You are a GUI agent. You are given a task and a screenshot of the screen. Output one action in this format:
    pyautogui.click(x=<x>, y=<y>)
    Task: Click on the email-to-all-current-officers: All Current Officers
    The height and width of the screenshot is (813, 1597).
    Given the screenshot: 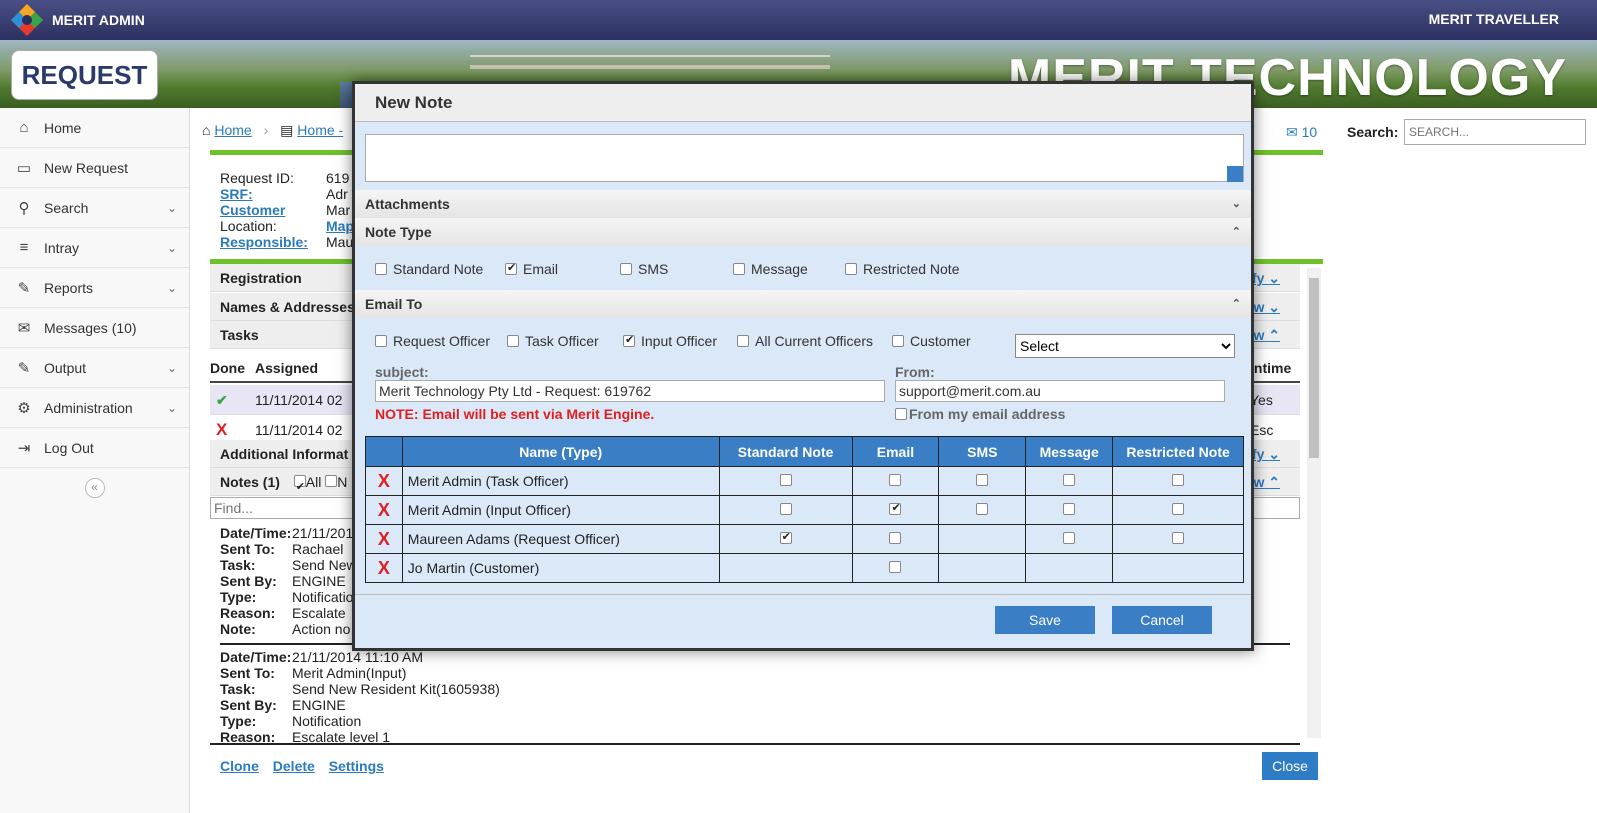 What is the action you would take?
    pyautogui.click(x=805, y=341)
    